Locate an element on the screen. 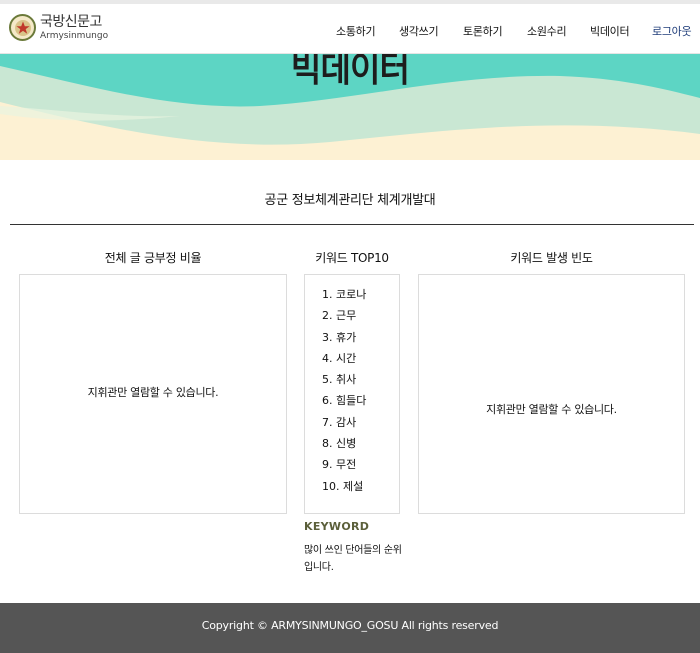  section-title: 공군 정보체계관리단 체계개발대 is located at coordinates (350, 200).